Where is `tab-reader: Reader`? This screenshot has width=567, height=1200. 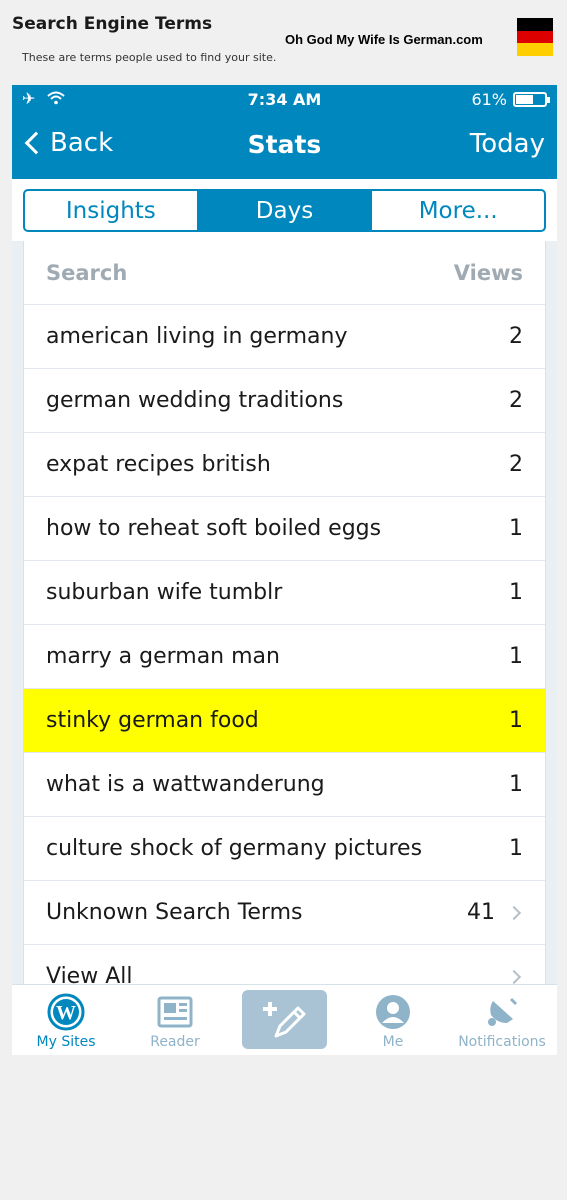 tab-reader: Reader is located at coordinates (175, 1020).